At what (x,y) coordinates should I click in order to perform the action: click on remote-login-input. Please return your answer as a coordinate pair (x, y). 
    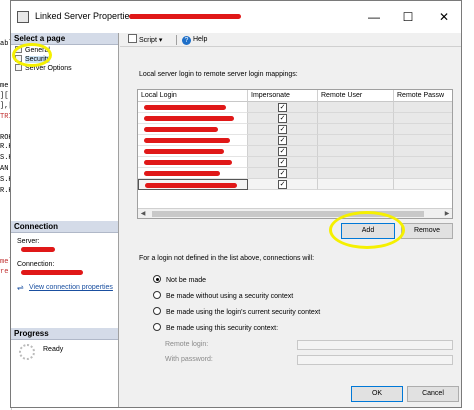
    Looking at the image, I should click on (375, 345).